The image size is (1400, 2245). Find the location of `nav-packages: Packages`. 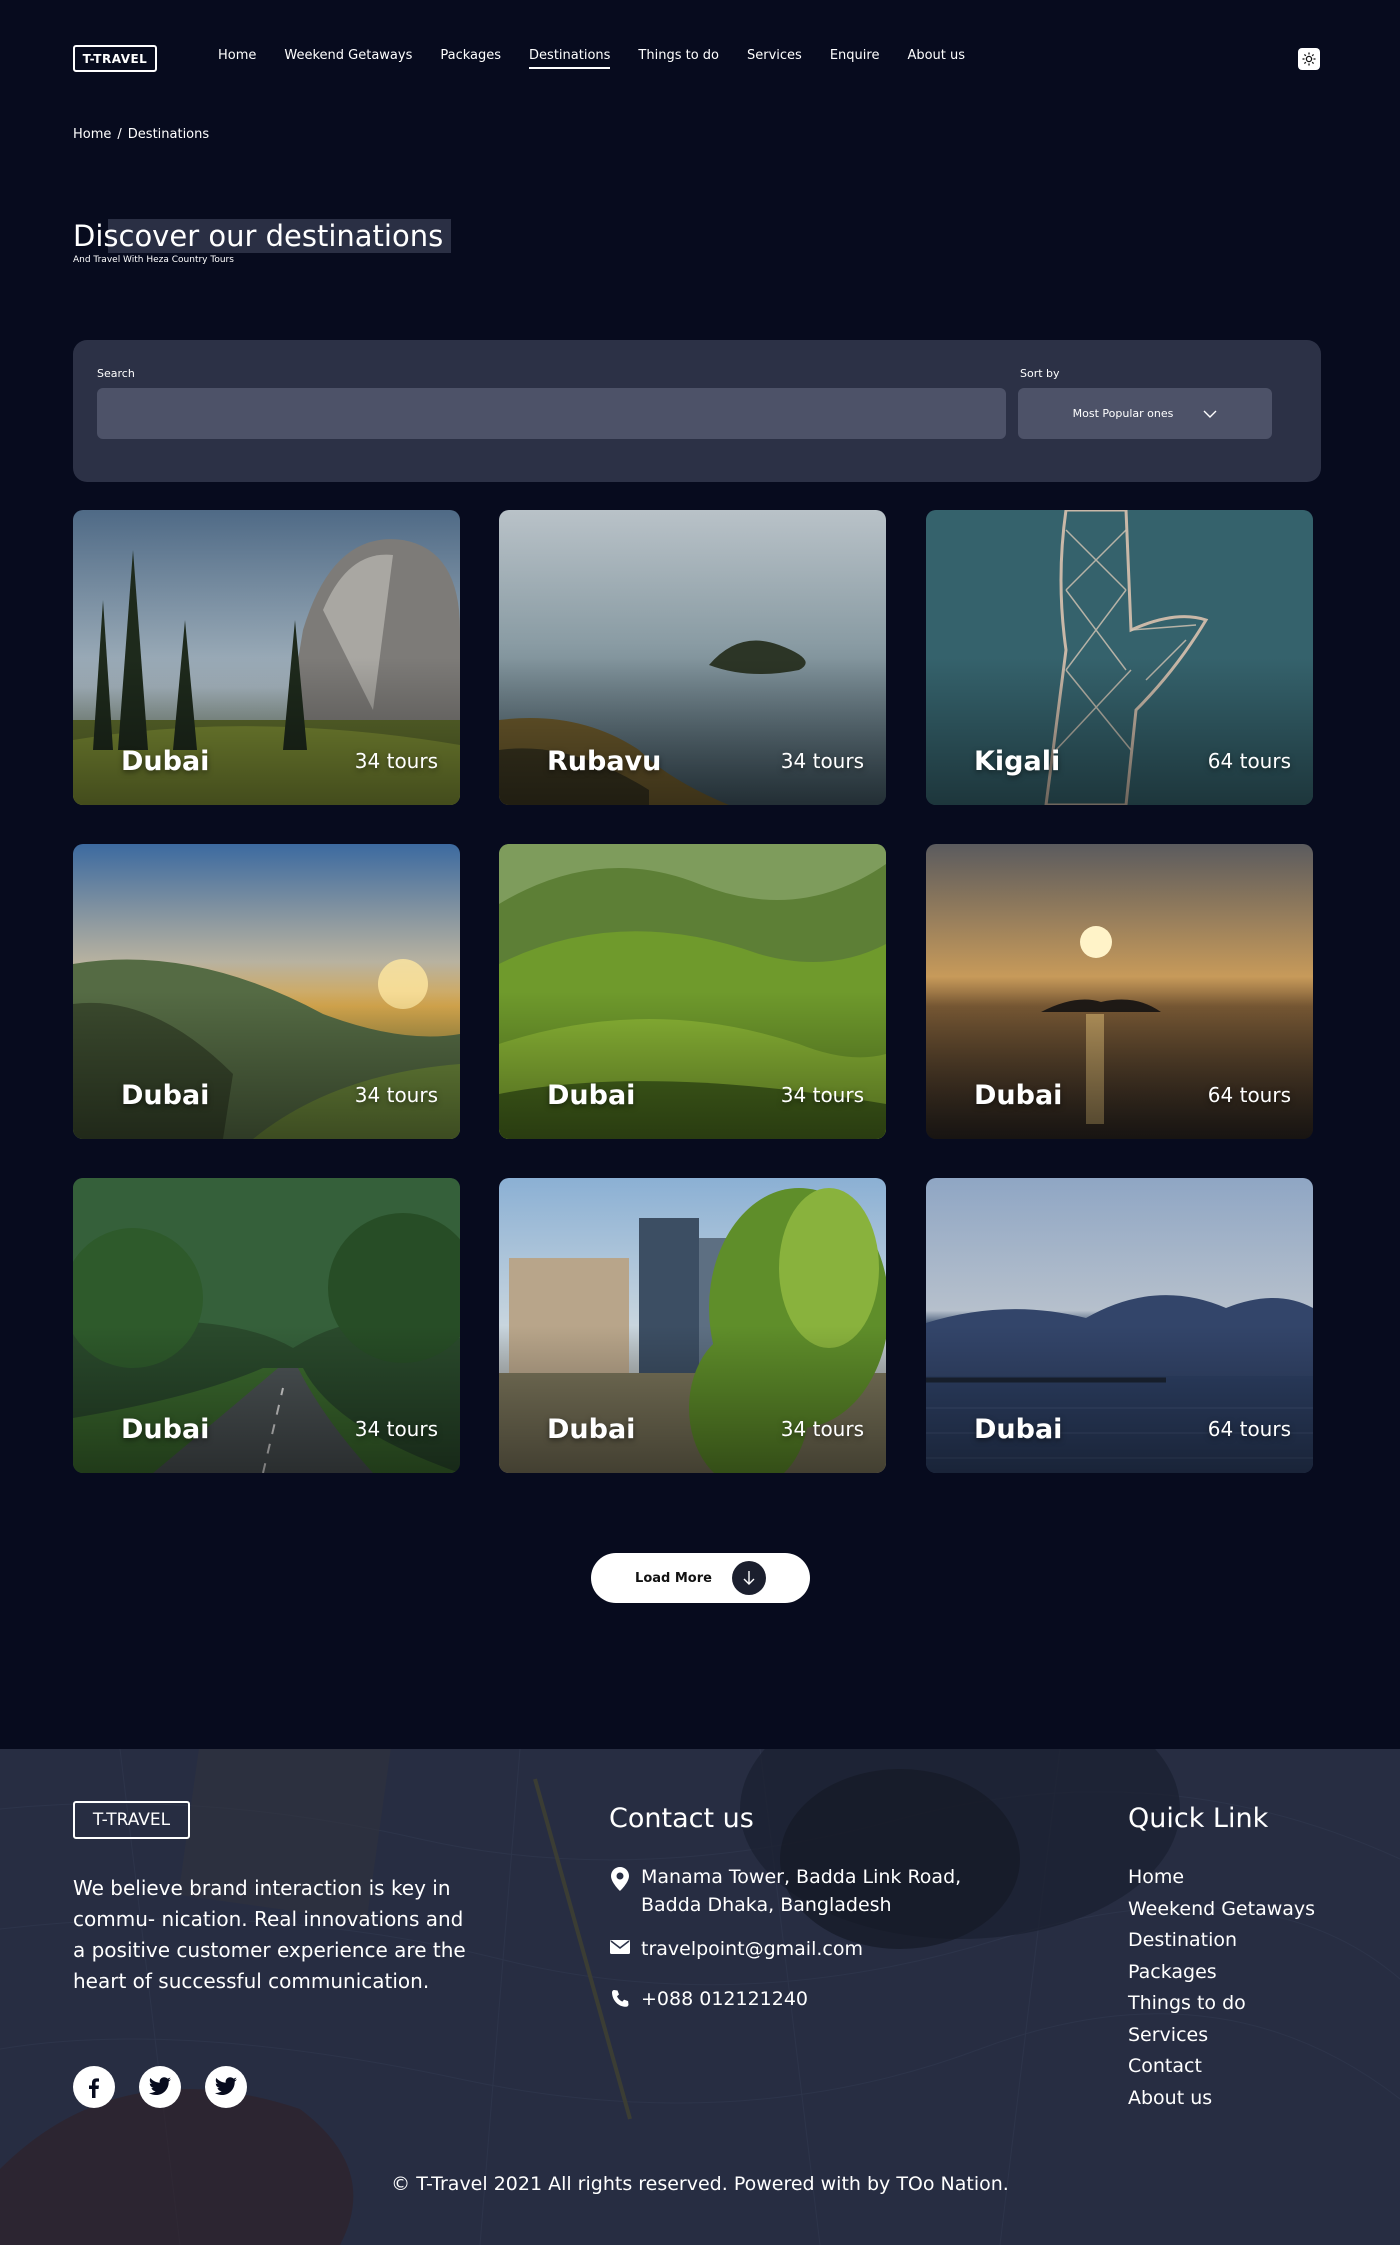

nav-packages: Packages is located at coordinates (470, 58).